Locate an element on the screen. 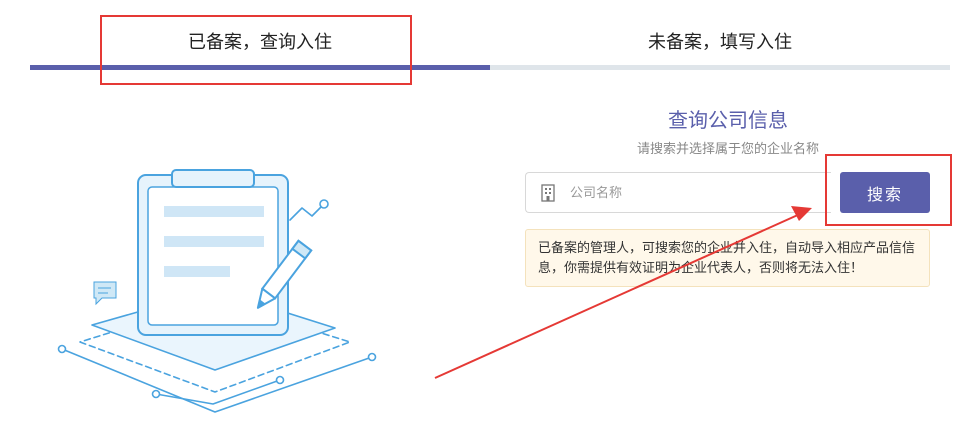  company-name-input is located at coordinates (697, 193).